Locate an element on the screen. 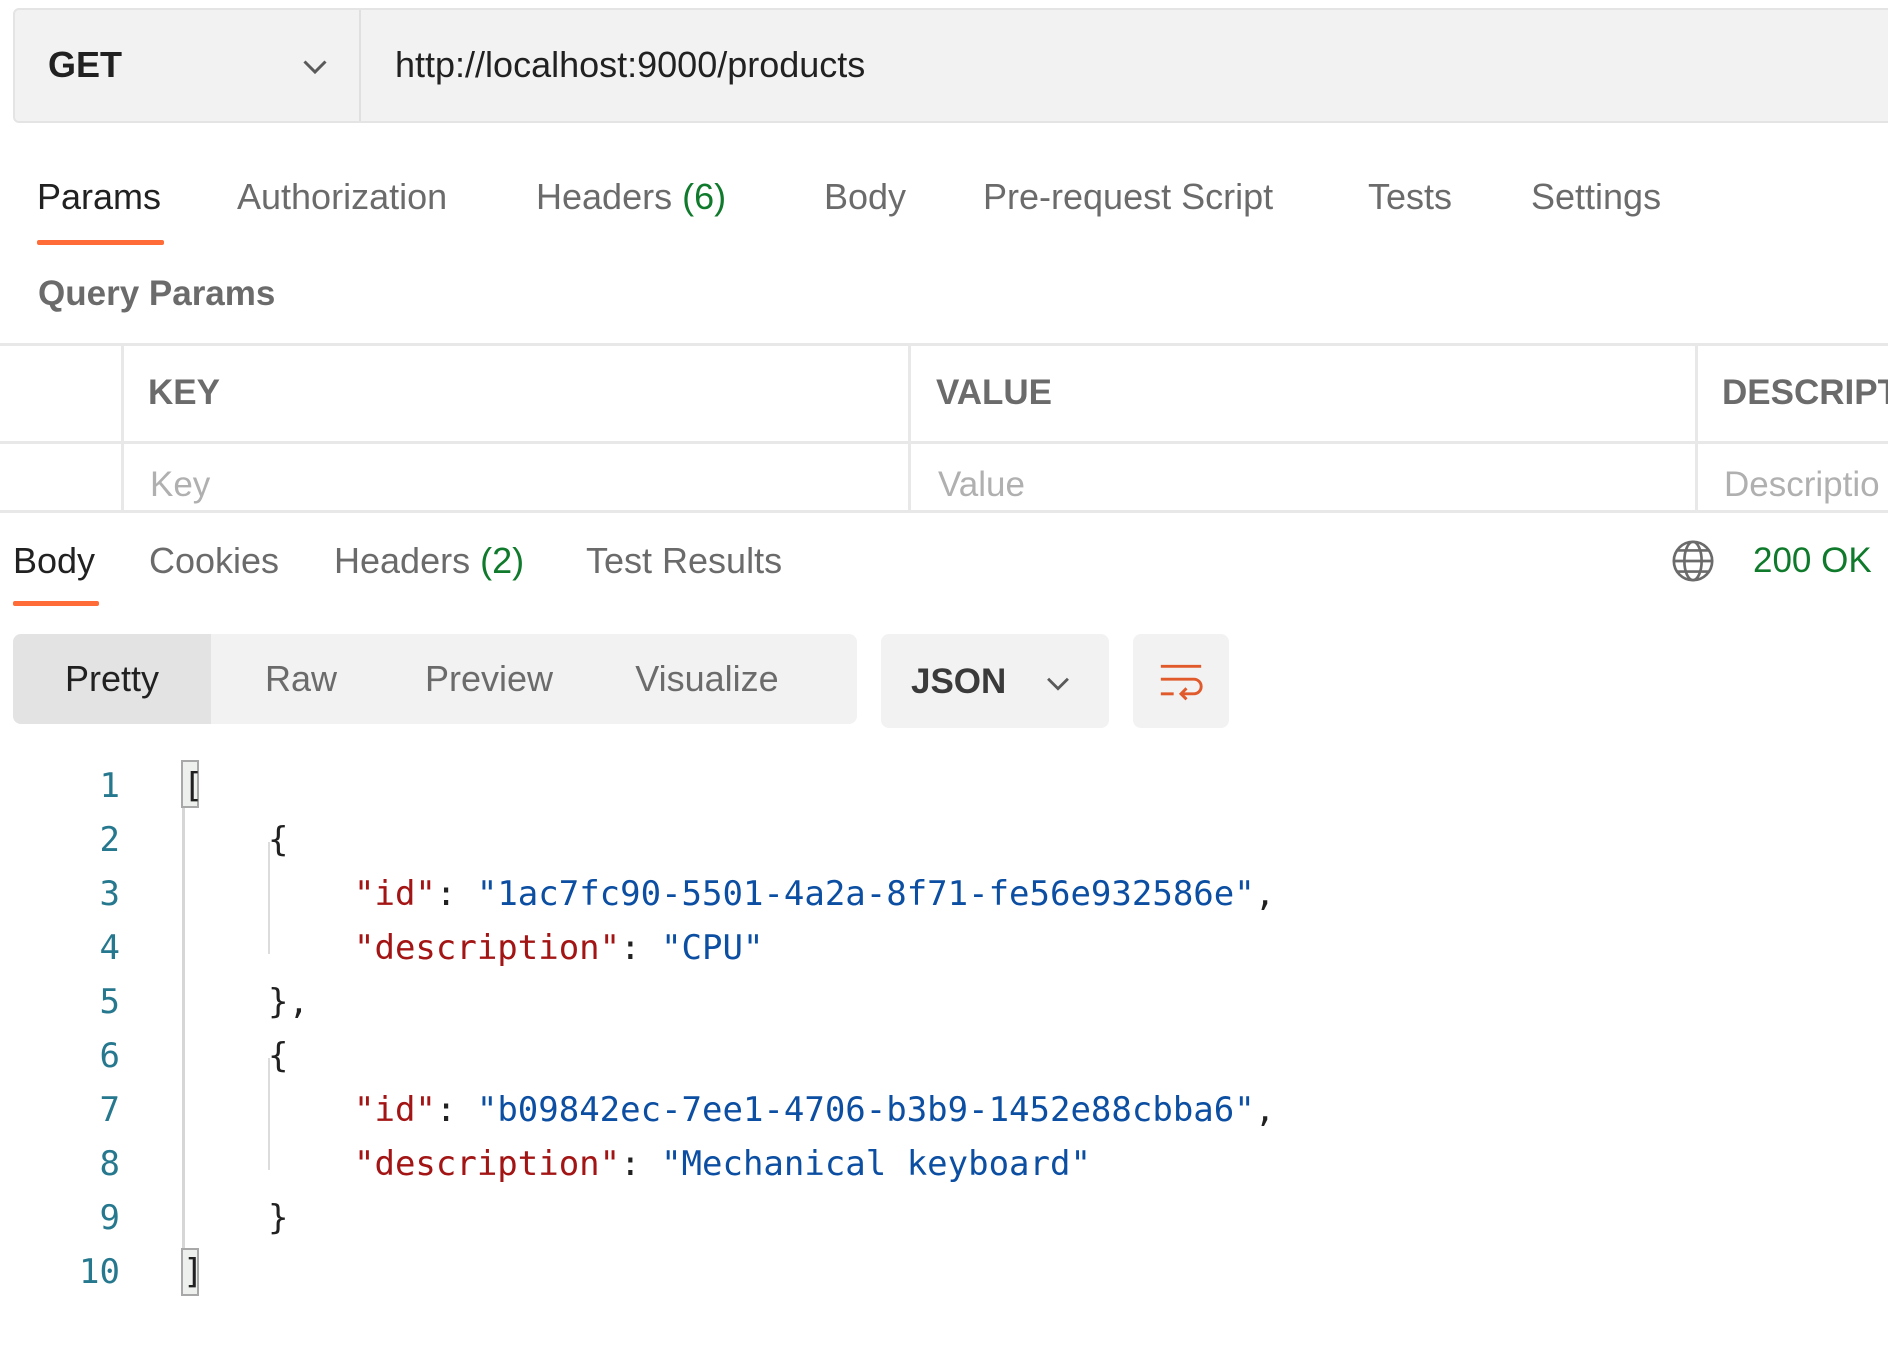  indent-guide is located at coordinates (183, 1031).